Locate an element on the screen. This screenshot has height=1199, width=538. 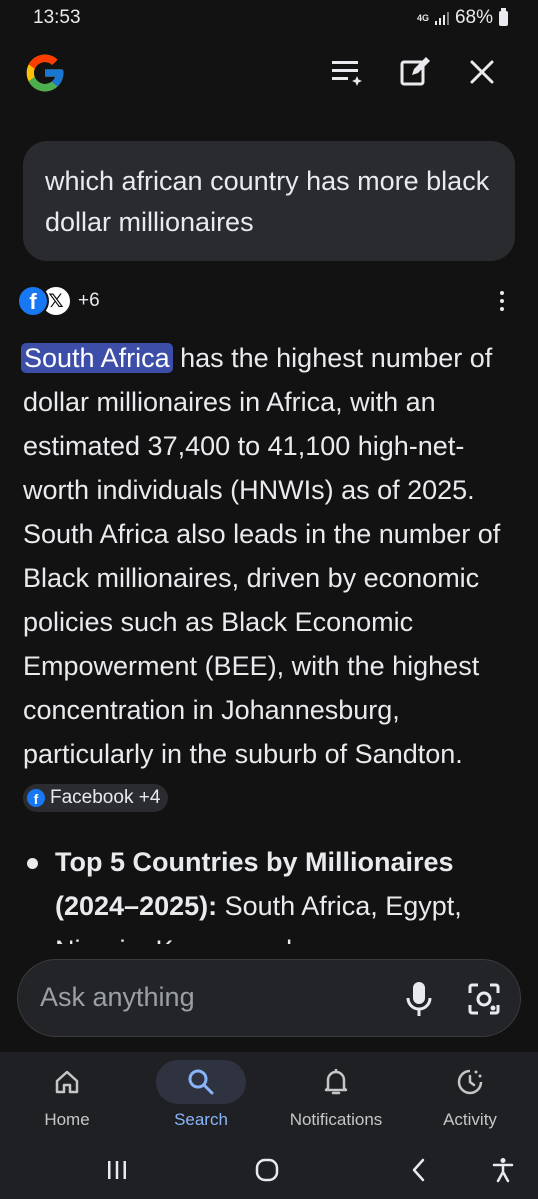
google-logo is located at coordinates (45, 73).